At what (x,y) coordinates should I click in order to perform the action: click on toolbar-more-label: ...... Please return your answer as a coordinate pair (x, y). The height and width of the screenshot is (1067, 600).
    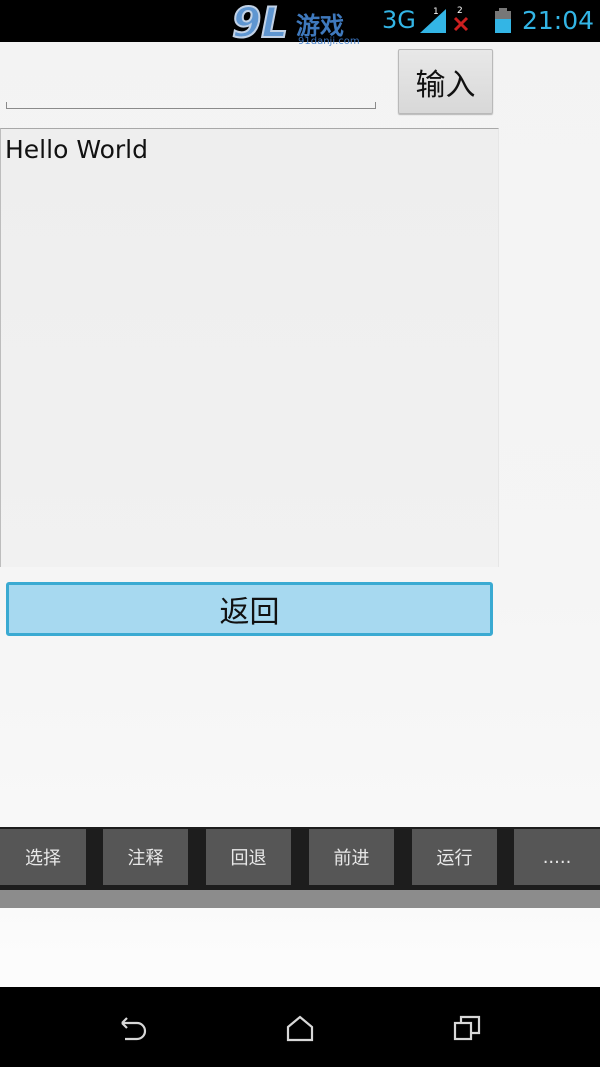
    Looking at the image, I should click on (557, 857).